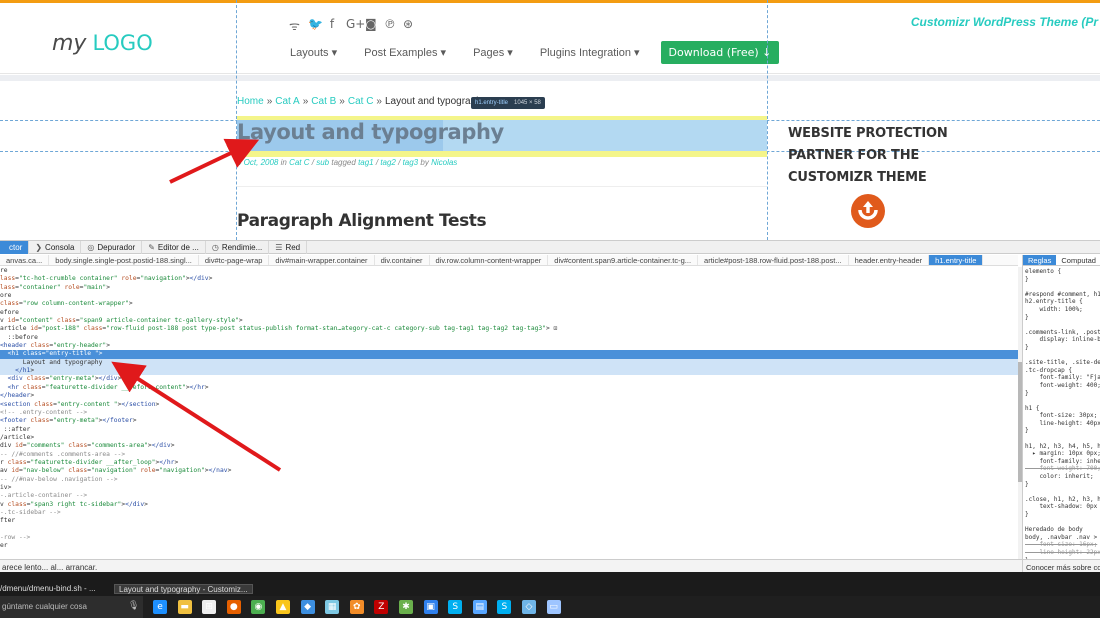 The width and height of the screenshot is (1100, 618). I want to click on google-plus-icon: G+, so click(355, 25).